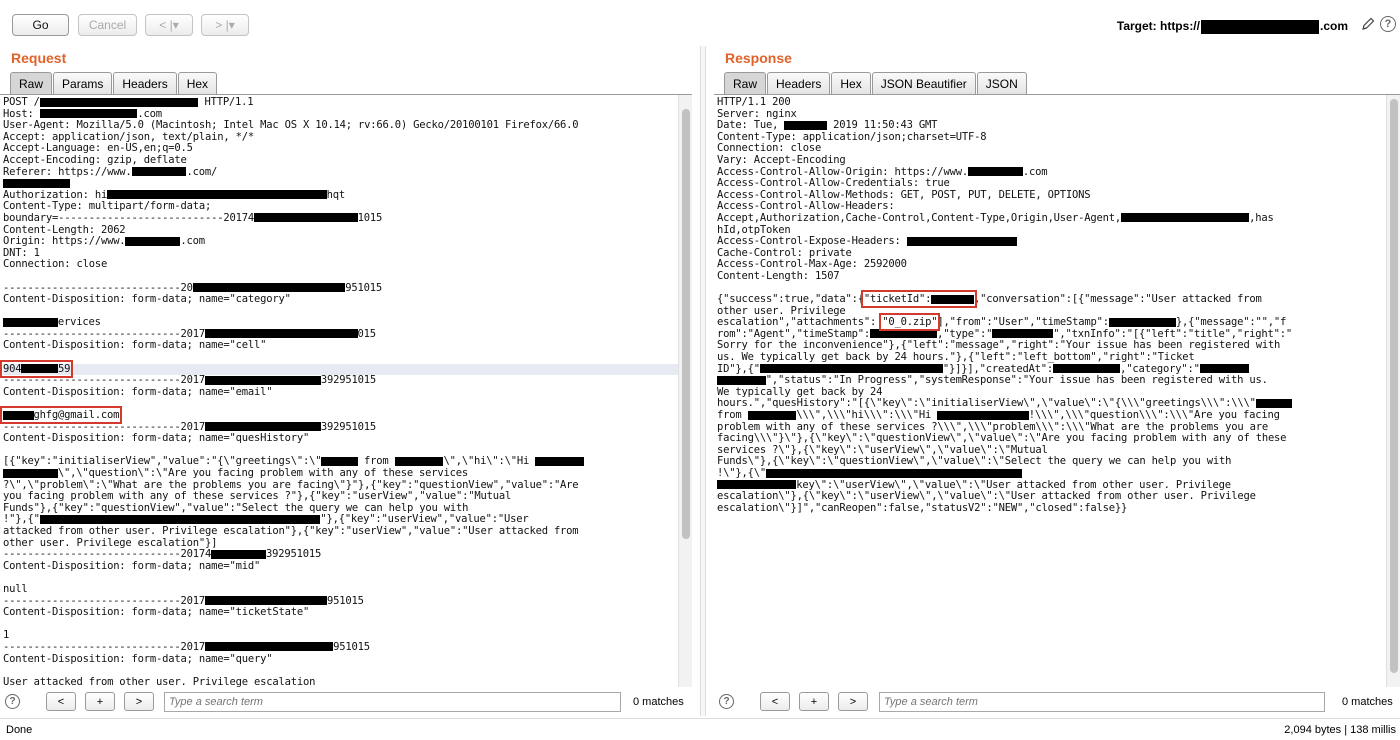  I want to click on forward-history-button: > |▾, so click(225, 25).